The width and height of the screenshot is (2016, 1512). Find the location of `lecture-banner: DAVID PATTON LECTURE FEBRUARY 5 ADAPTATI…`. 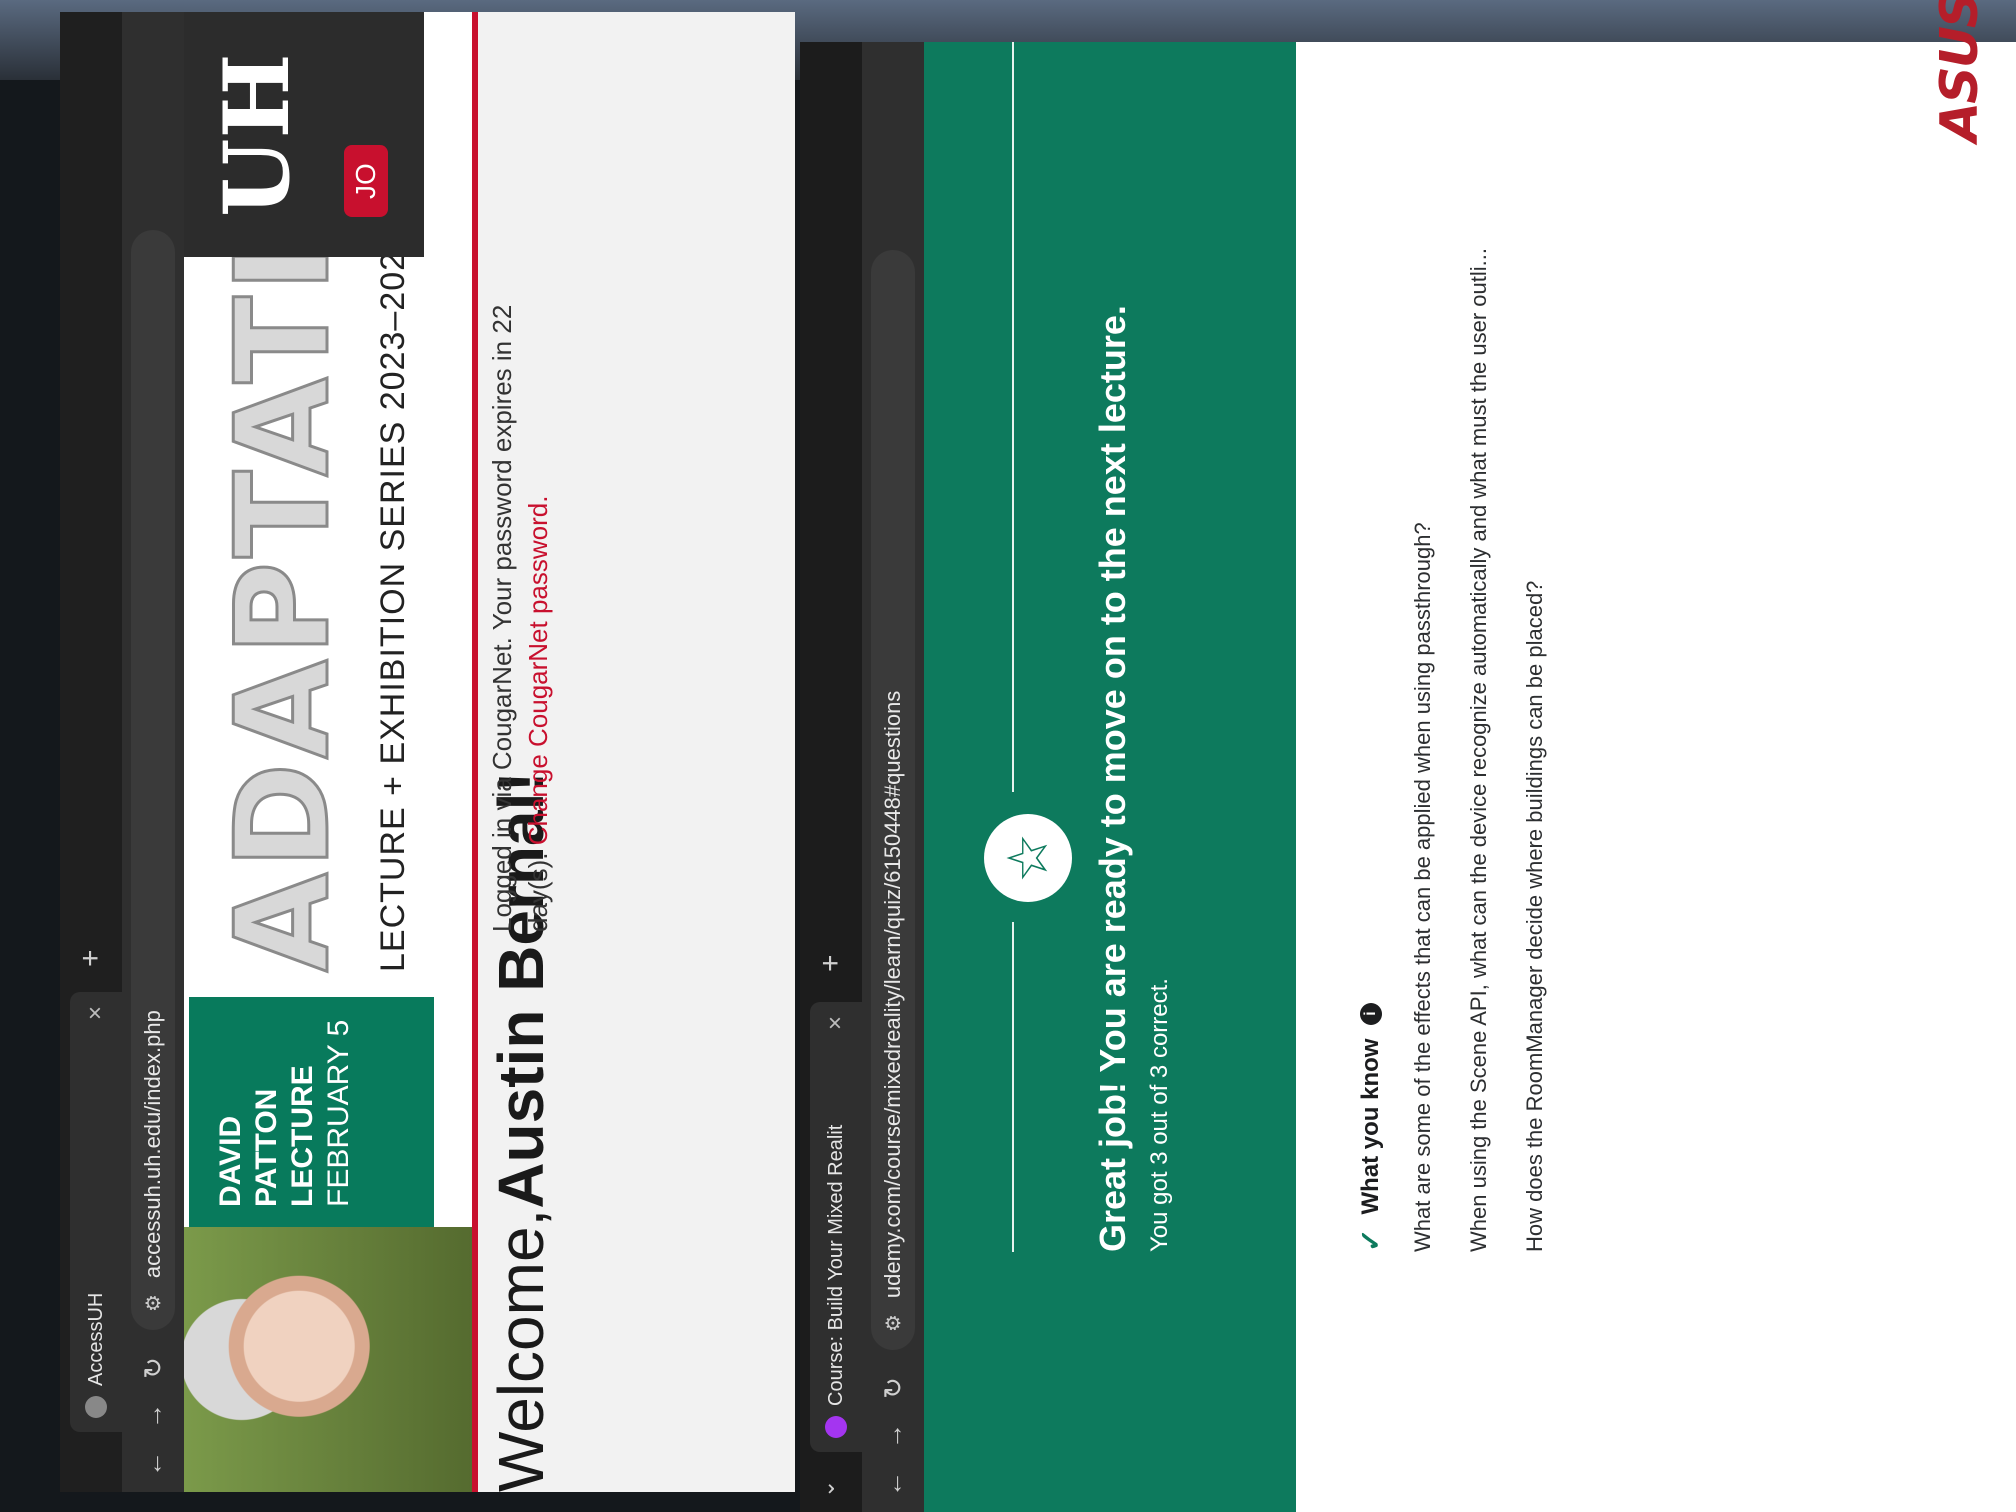

lecture-banner: DAVID PATTON LECTURE FEBRUARY 5 ADAPTATI… is located at coordinates (331, 752).